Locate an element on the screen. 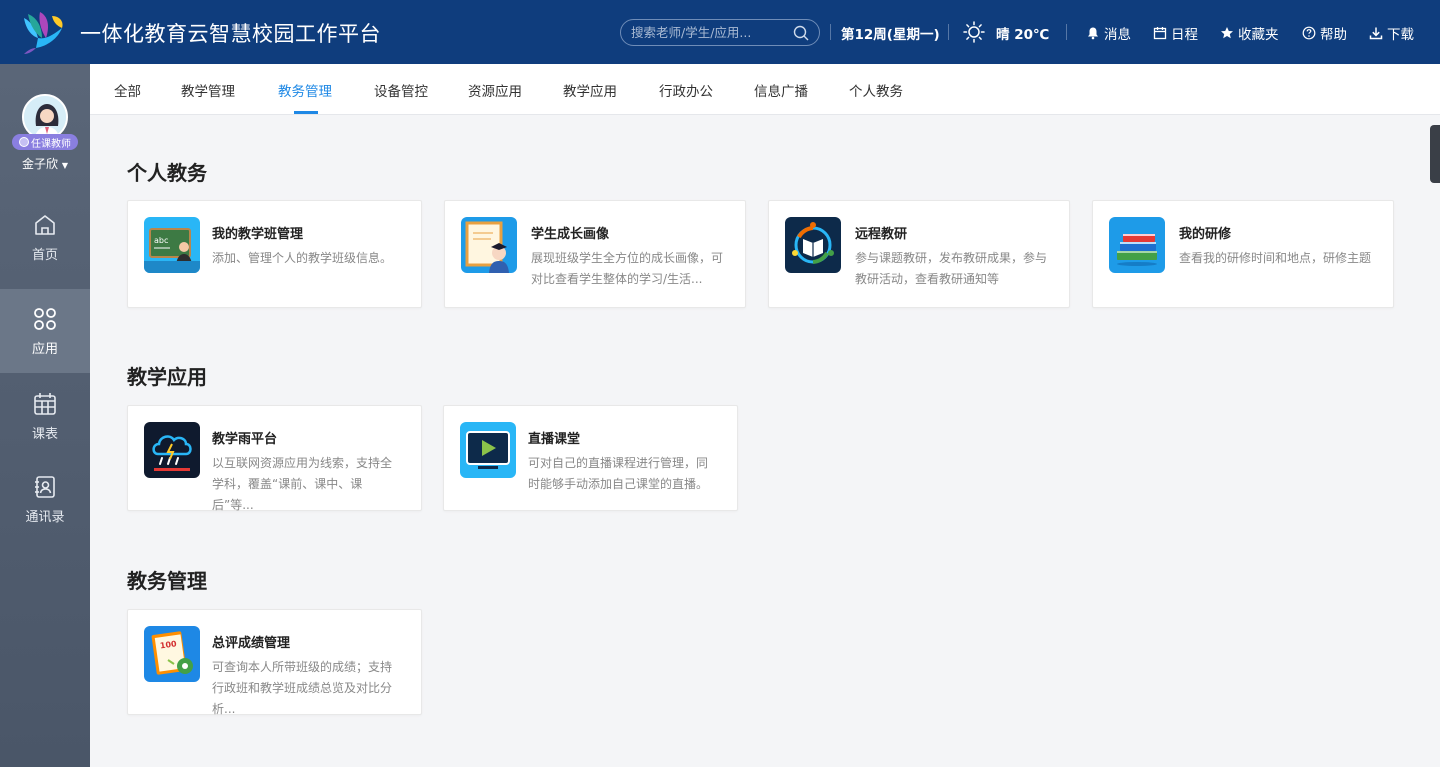 The image size is (1440, 767). side-scroll-handle is located at coordinates (1435, 154).